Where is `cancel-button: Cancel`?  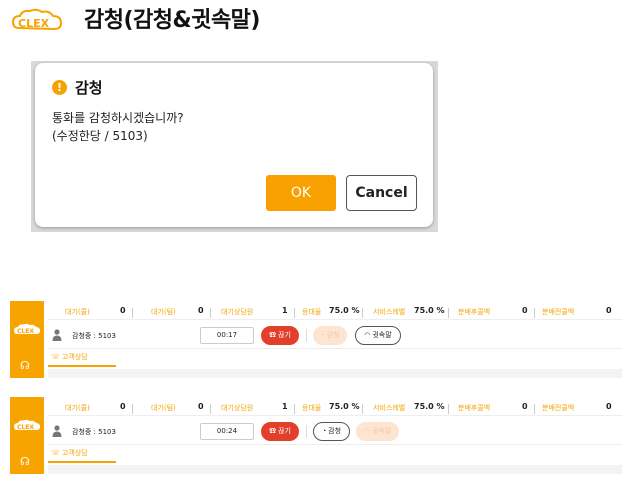
cancel-button: Cancel is located at coordinates (381, 193).